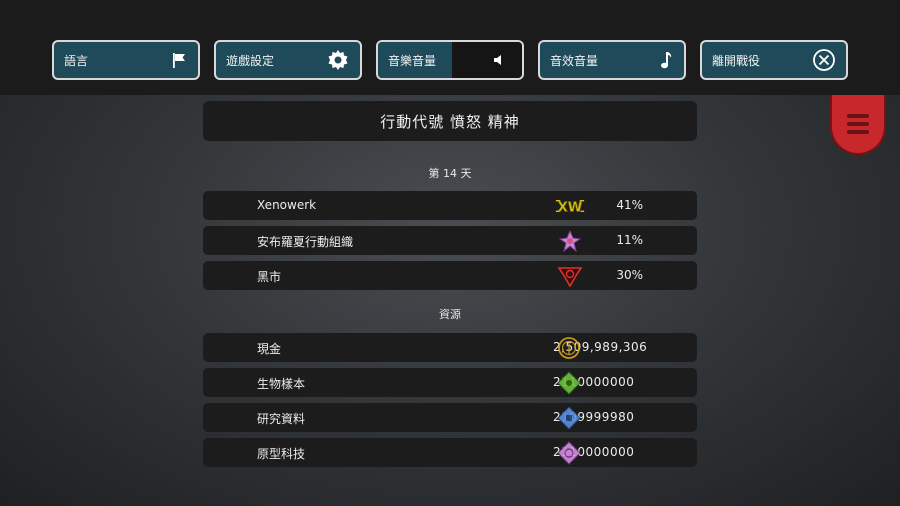  I want to click on operation-title: 行動代號 憤怒 精神, so click(450, 121).